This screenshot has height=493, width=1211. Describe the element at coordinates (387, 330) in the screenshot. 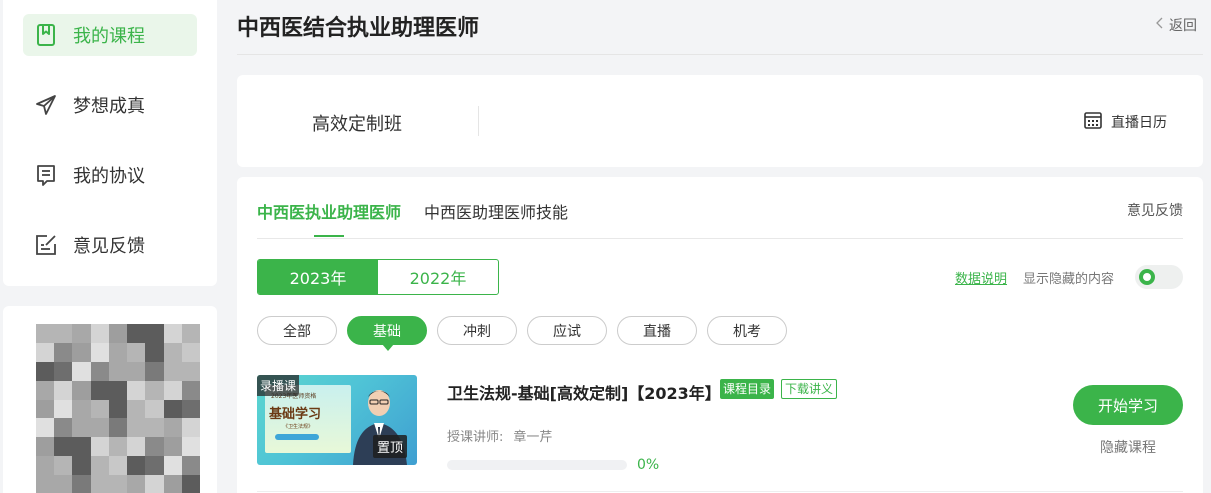

I see `category-basic-button: 基础` at that location.